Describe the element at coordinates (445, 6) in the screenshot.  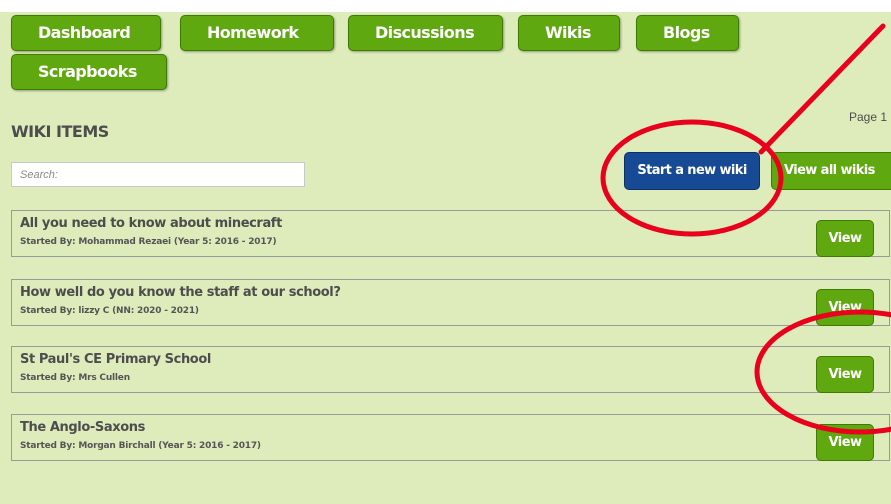
I see `top-strip` at that location.